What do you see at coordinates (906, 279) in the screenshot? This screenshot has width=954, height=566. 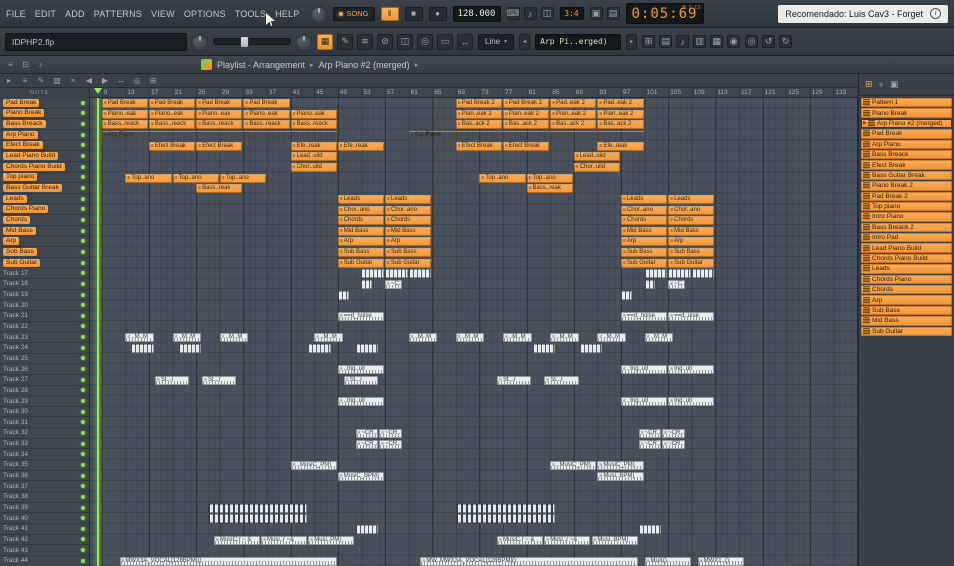 I see `pattern-list-item: Chords Piano` at bounding box center [906, 279].